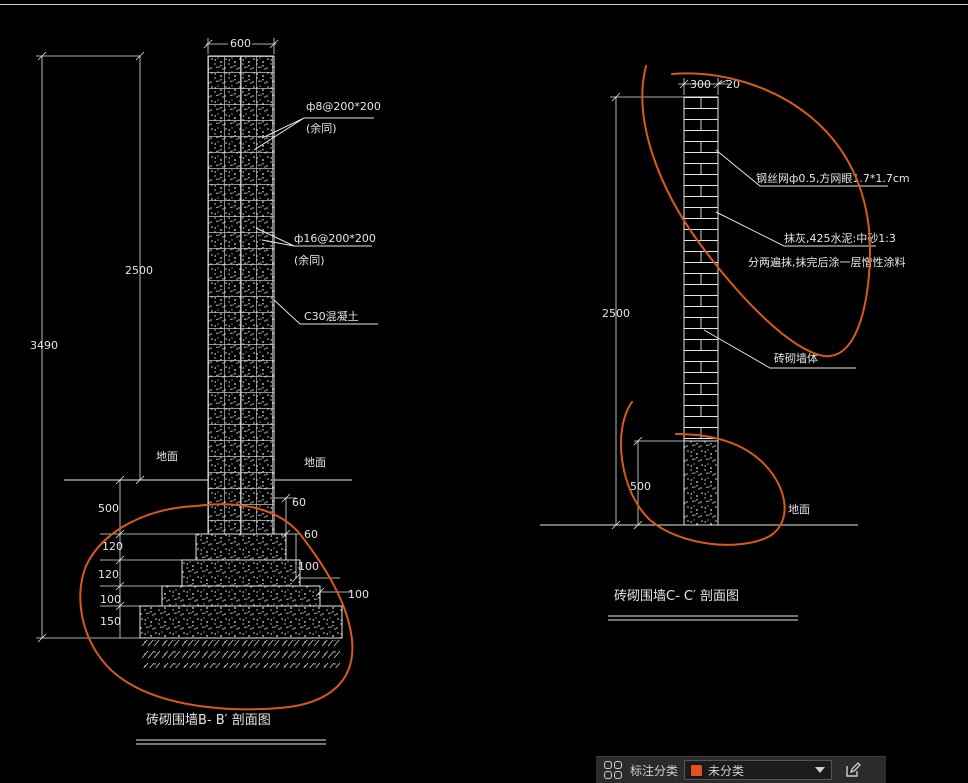  What do you see at coordinates (756, 211) in the screenshot?
I see `markup-circle-right-wall` at bounding box center [756, 211].